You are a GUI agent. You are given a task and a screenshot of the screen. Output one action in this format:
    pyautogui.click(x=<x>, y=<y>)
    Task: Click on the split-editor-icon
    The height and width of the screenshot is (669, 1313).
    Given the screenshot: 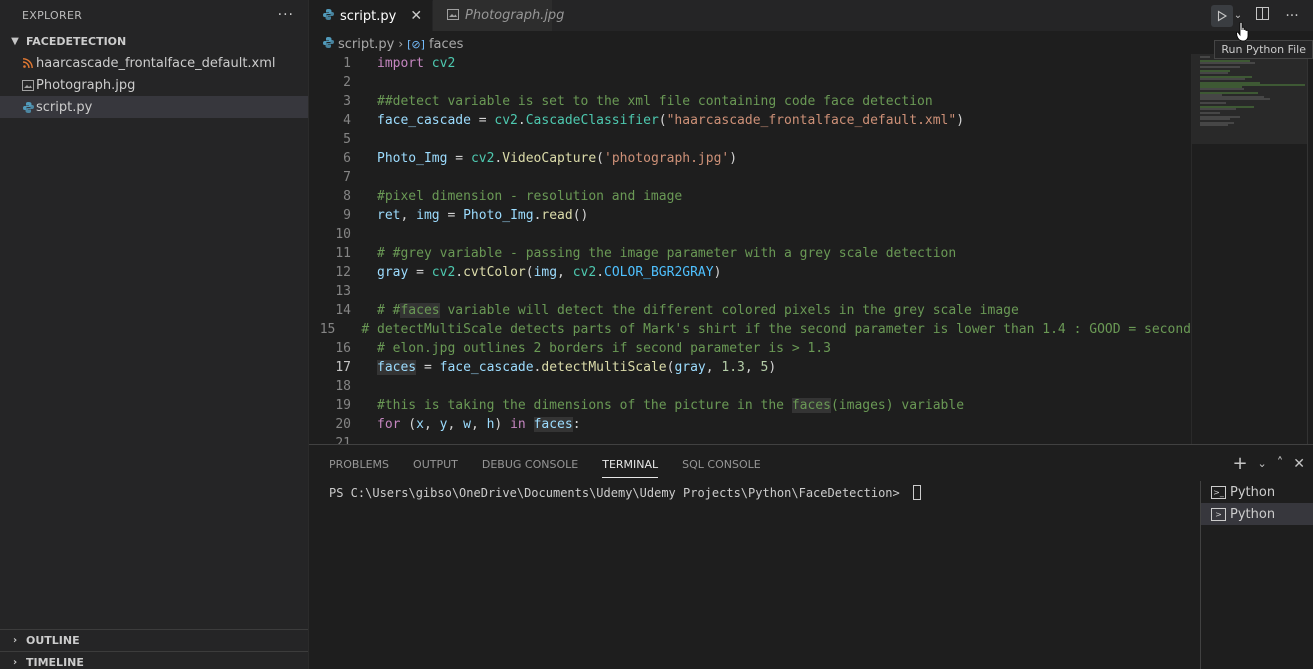 What is the action you would take?
    pyautogui.click(x=1262, y=15)
    